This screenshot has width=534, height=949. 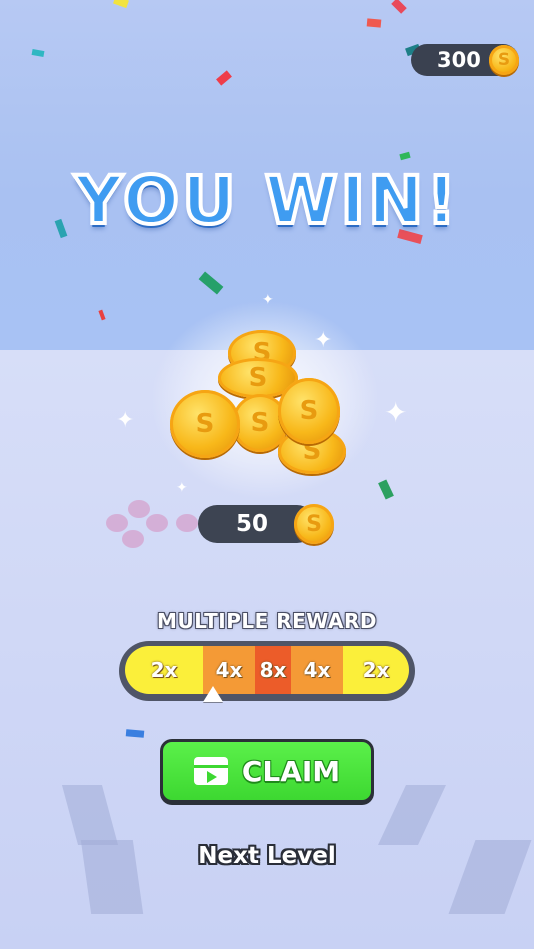 I want to click on video-icon, so click(x=210, y=771).